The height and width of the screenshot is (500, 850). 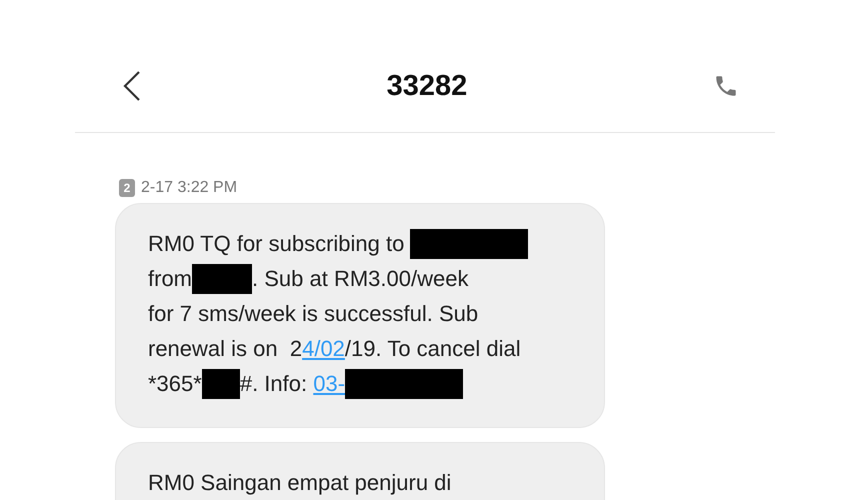 I want to click on message-text: /19. To cancel dial, so click(x=432, y=349).